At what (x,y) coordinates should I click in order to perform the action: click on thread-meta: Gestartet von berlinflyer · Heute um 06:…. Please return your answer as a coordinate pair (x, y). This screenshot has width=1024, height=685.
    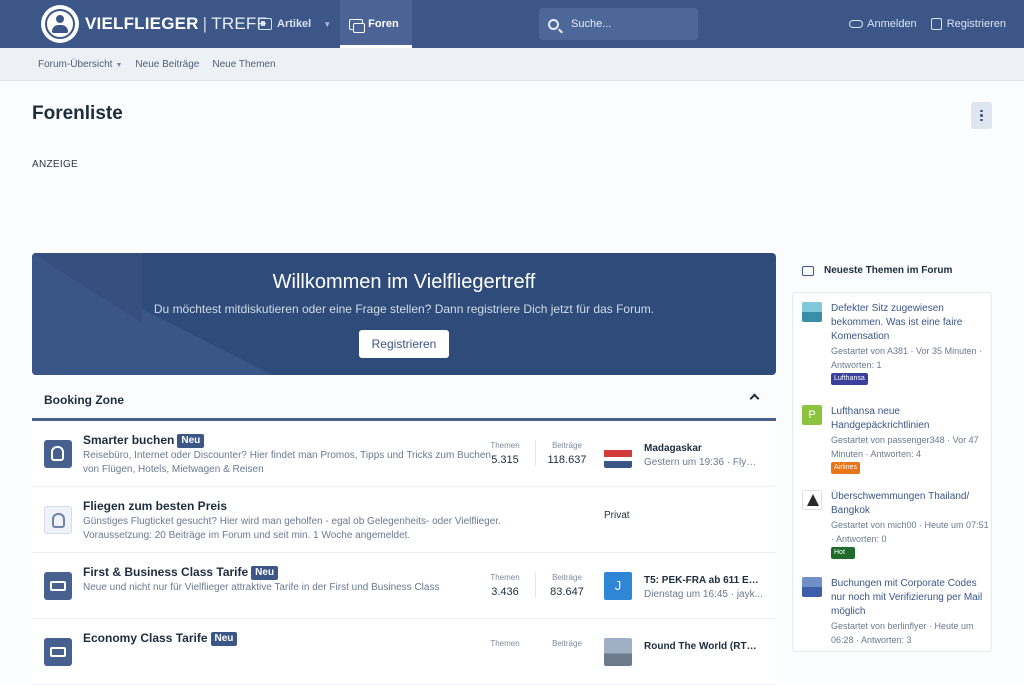
    Looking at the image, I should click on (902, 633).